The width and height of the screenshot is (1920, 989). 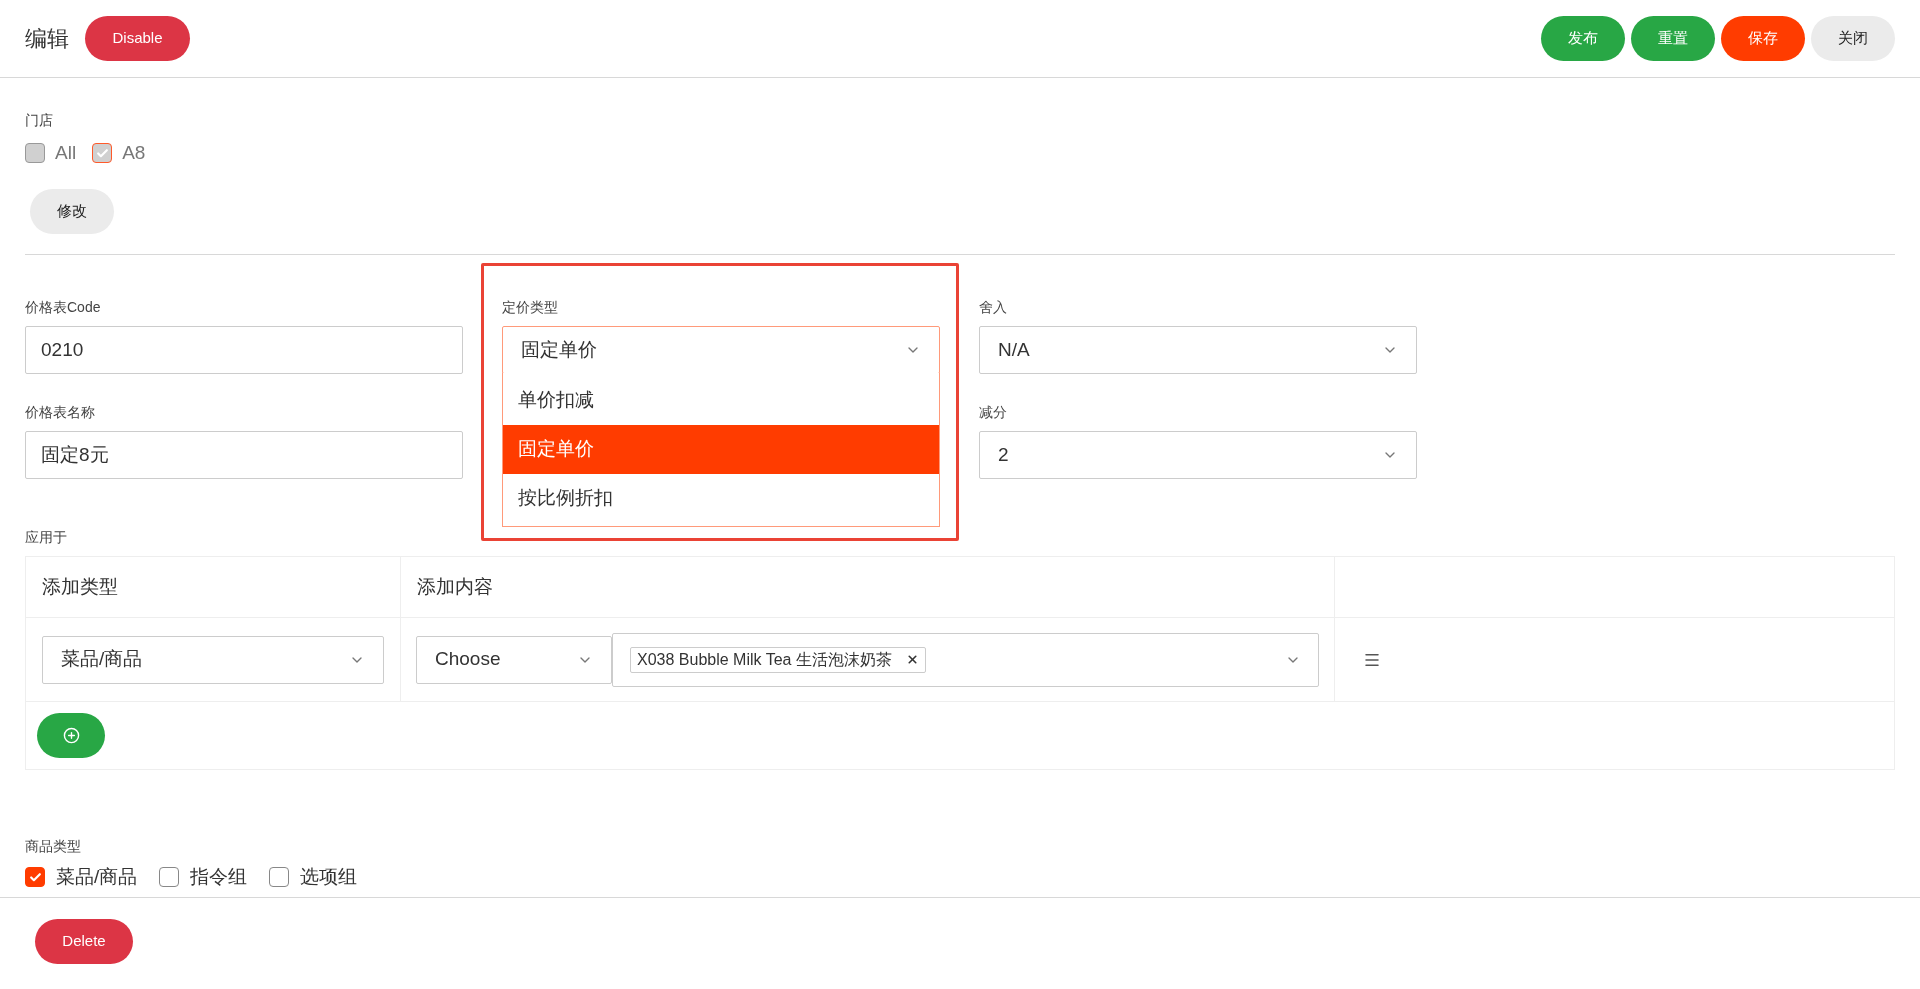 What do you see at coordinates (213, 659) in the screenshot?
I see `type-select: 菜品/商品` at bounding box center [213, 659].